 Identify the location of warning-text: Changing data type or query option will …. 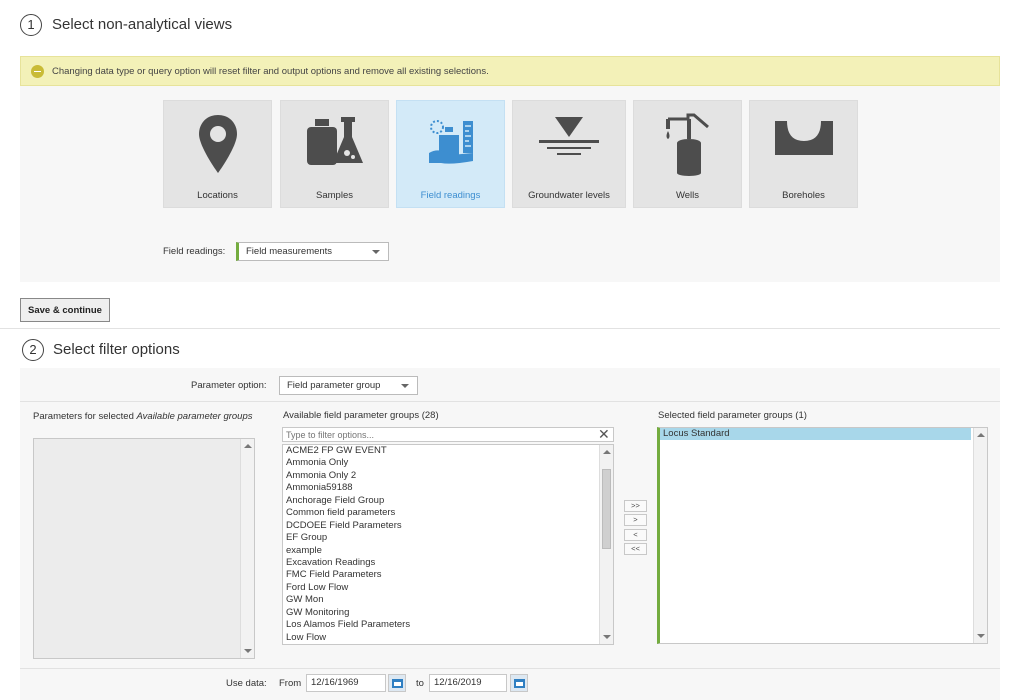
(270, 71).